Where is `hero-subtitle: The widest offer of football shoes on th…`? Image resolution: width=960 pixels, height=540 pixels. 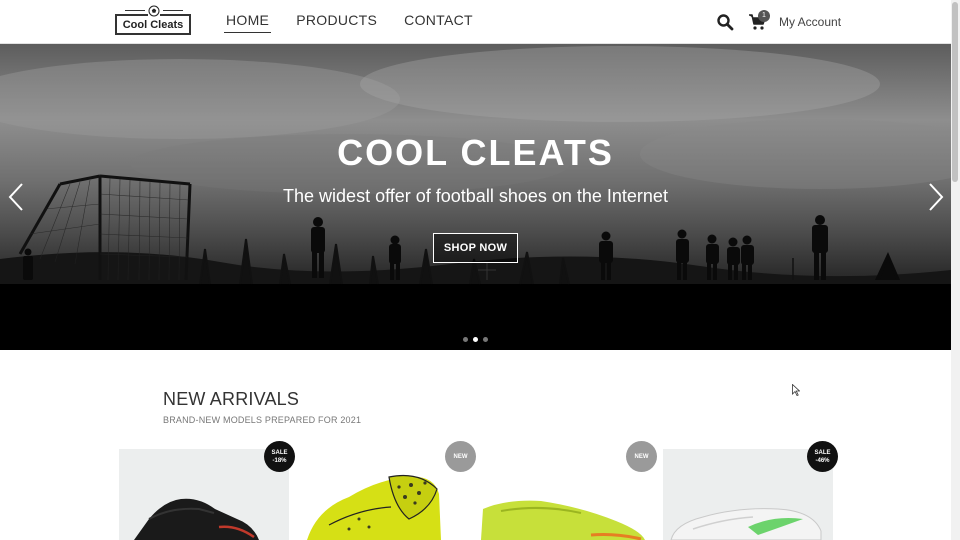 hero-subtitle: The widest offer of football shoes on th… is located at coordinates (475, 196).